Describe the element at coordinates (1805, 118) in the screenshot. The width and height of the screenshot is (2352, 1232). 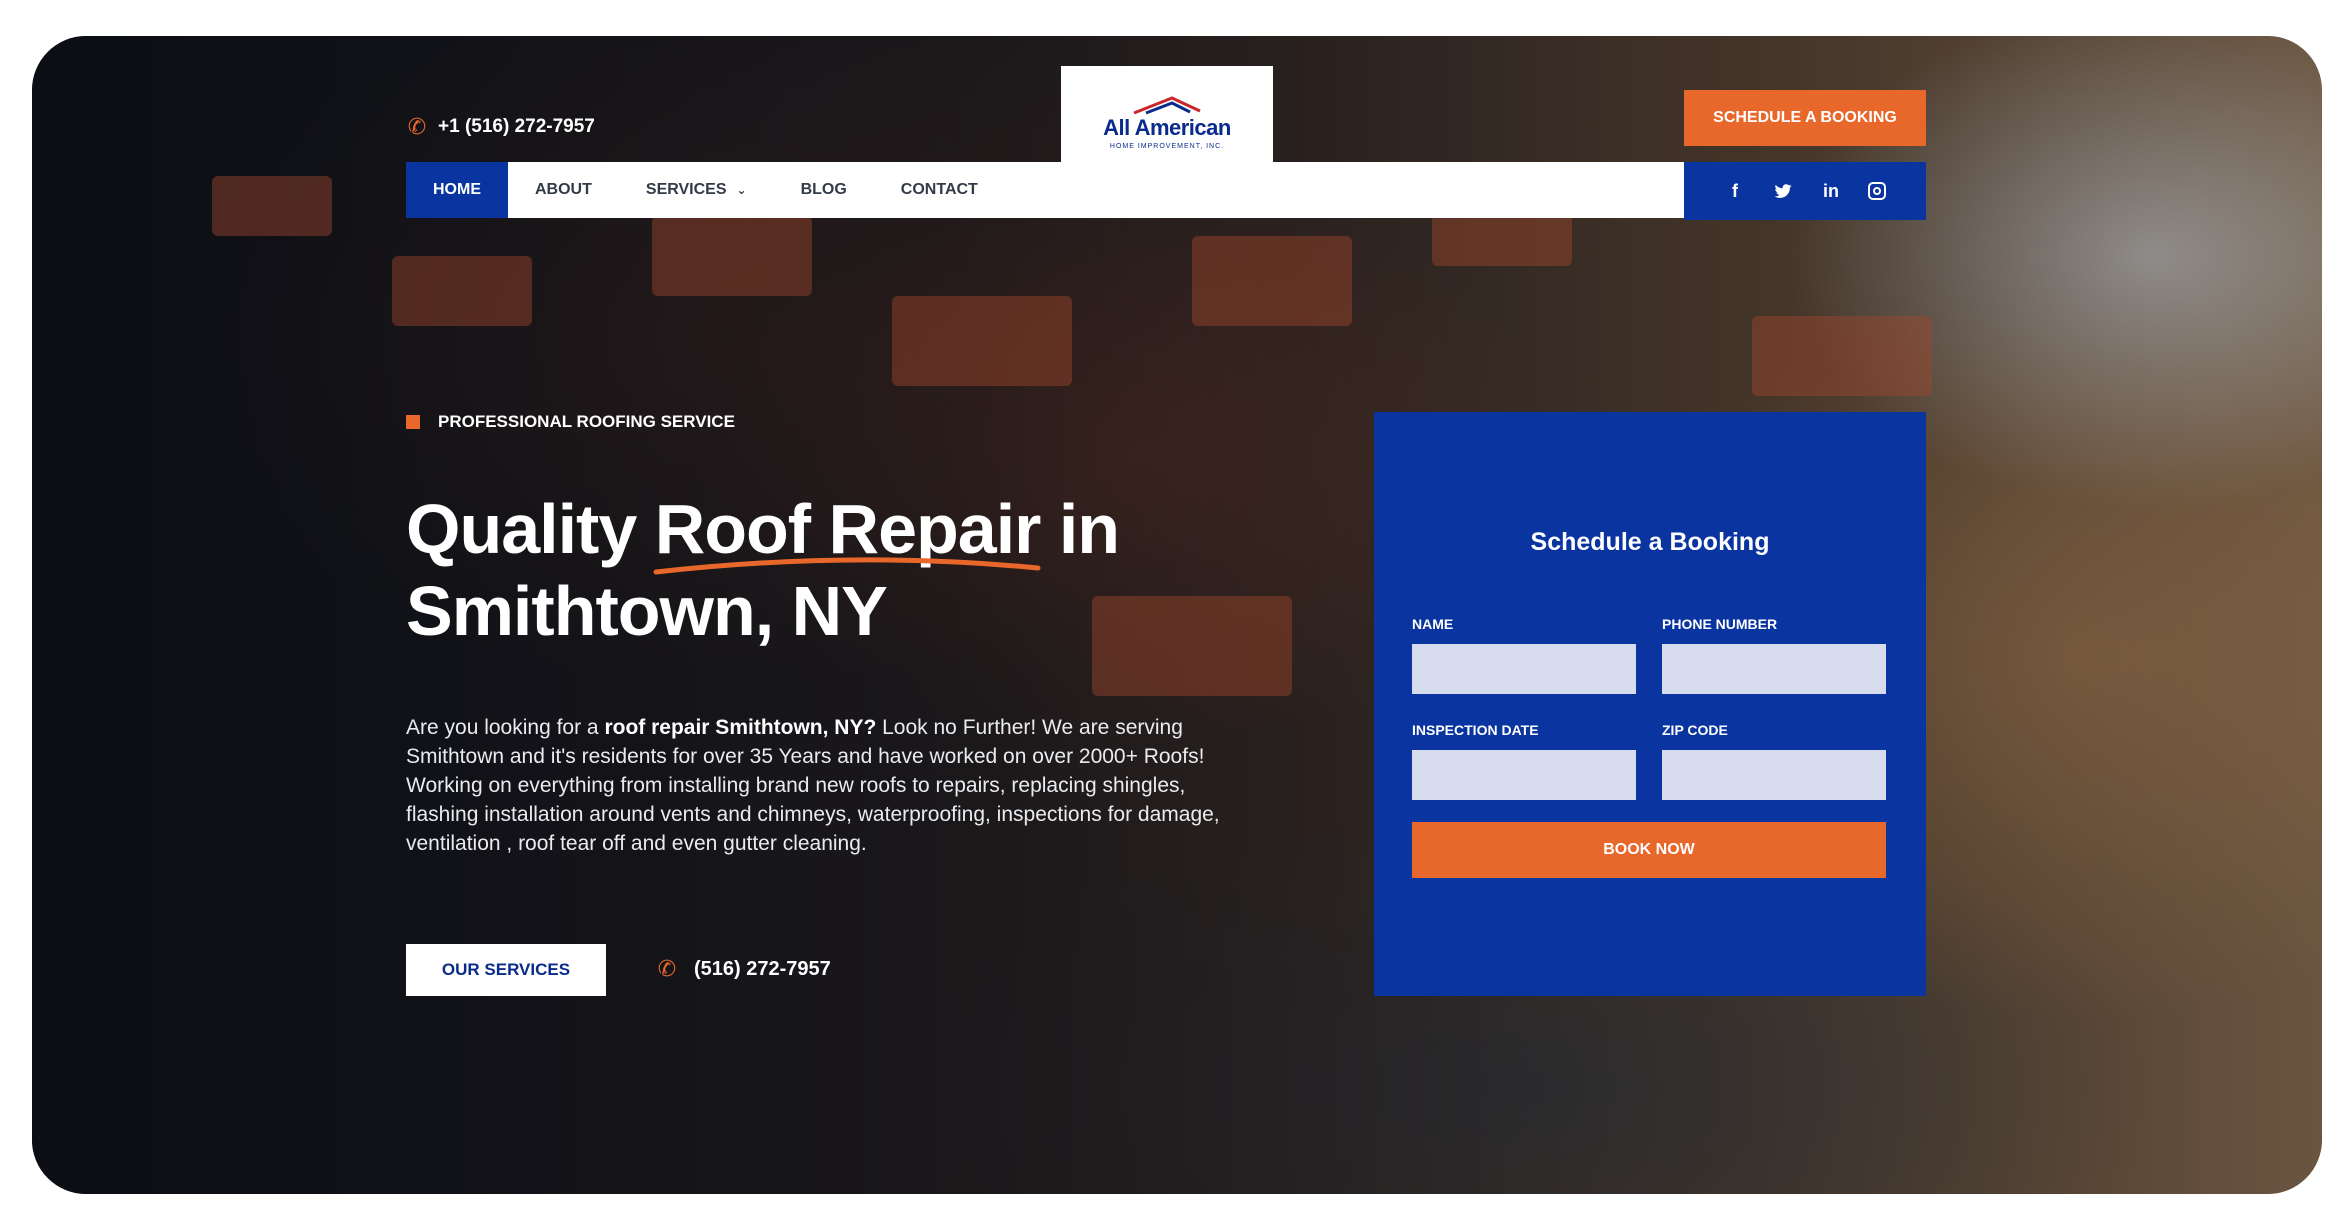
I see `schedule-booking-button: SCHEDULE A BOOKING` at that location.